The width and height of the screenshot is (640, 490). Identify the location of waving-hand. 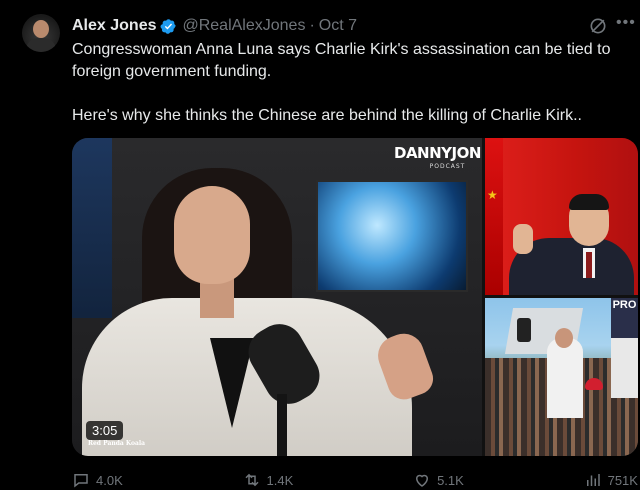
(523, 239).